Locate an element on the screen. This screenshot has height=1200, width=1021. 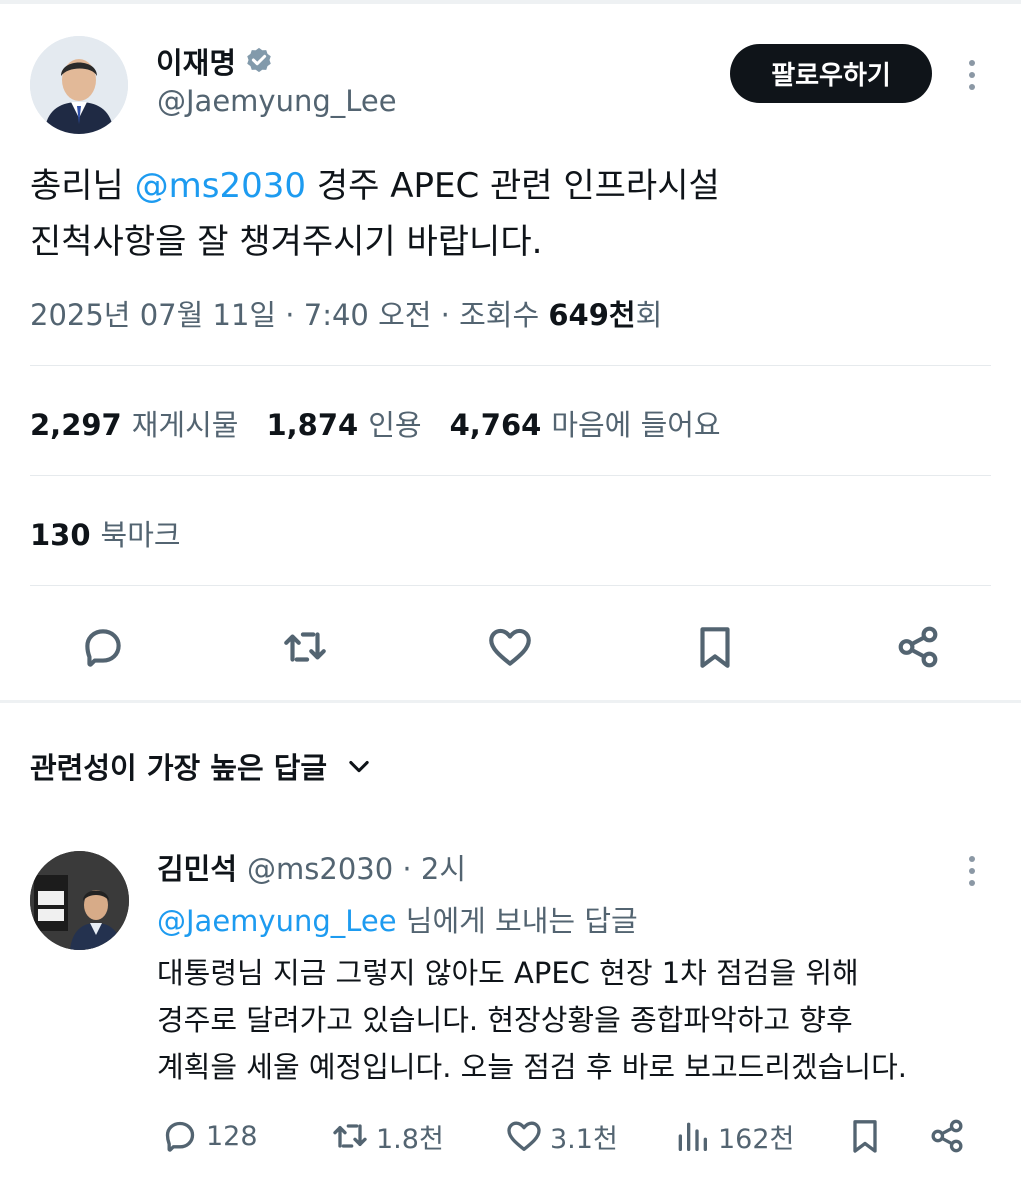
reply-author-handle: @ms2030 · 2시 is located at coordinates (356, 869).